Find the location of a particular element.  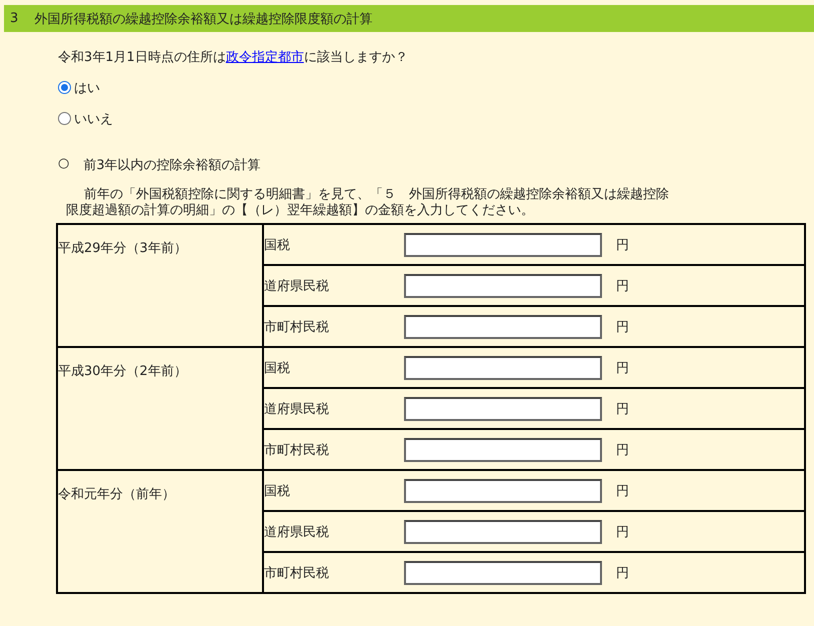

radio-label: いいえ is located at coordinates (93, 119).